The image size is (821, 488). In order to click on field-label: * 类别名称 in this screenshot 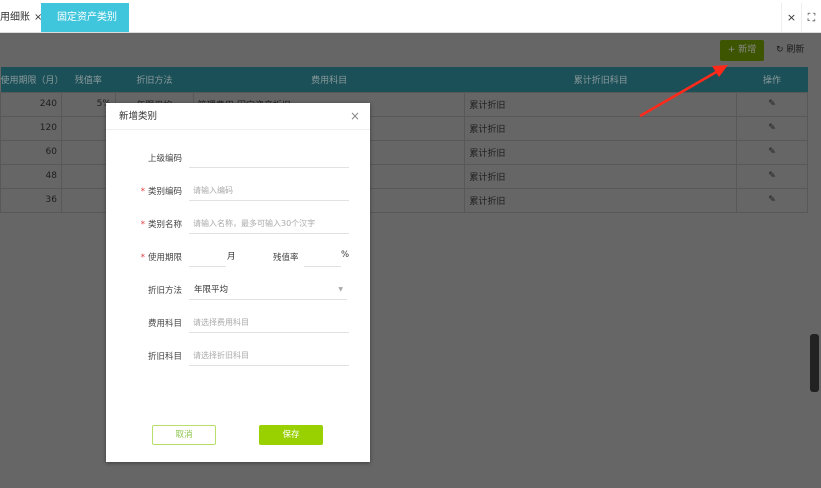, I will do `click(161, 224)`.